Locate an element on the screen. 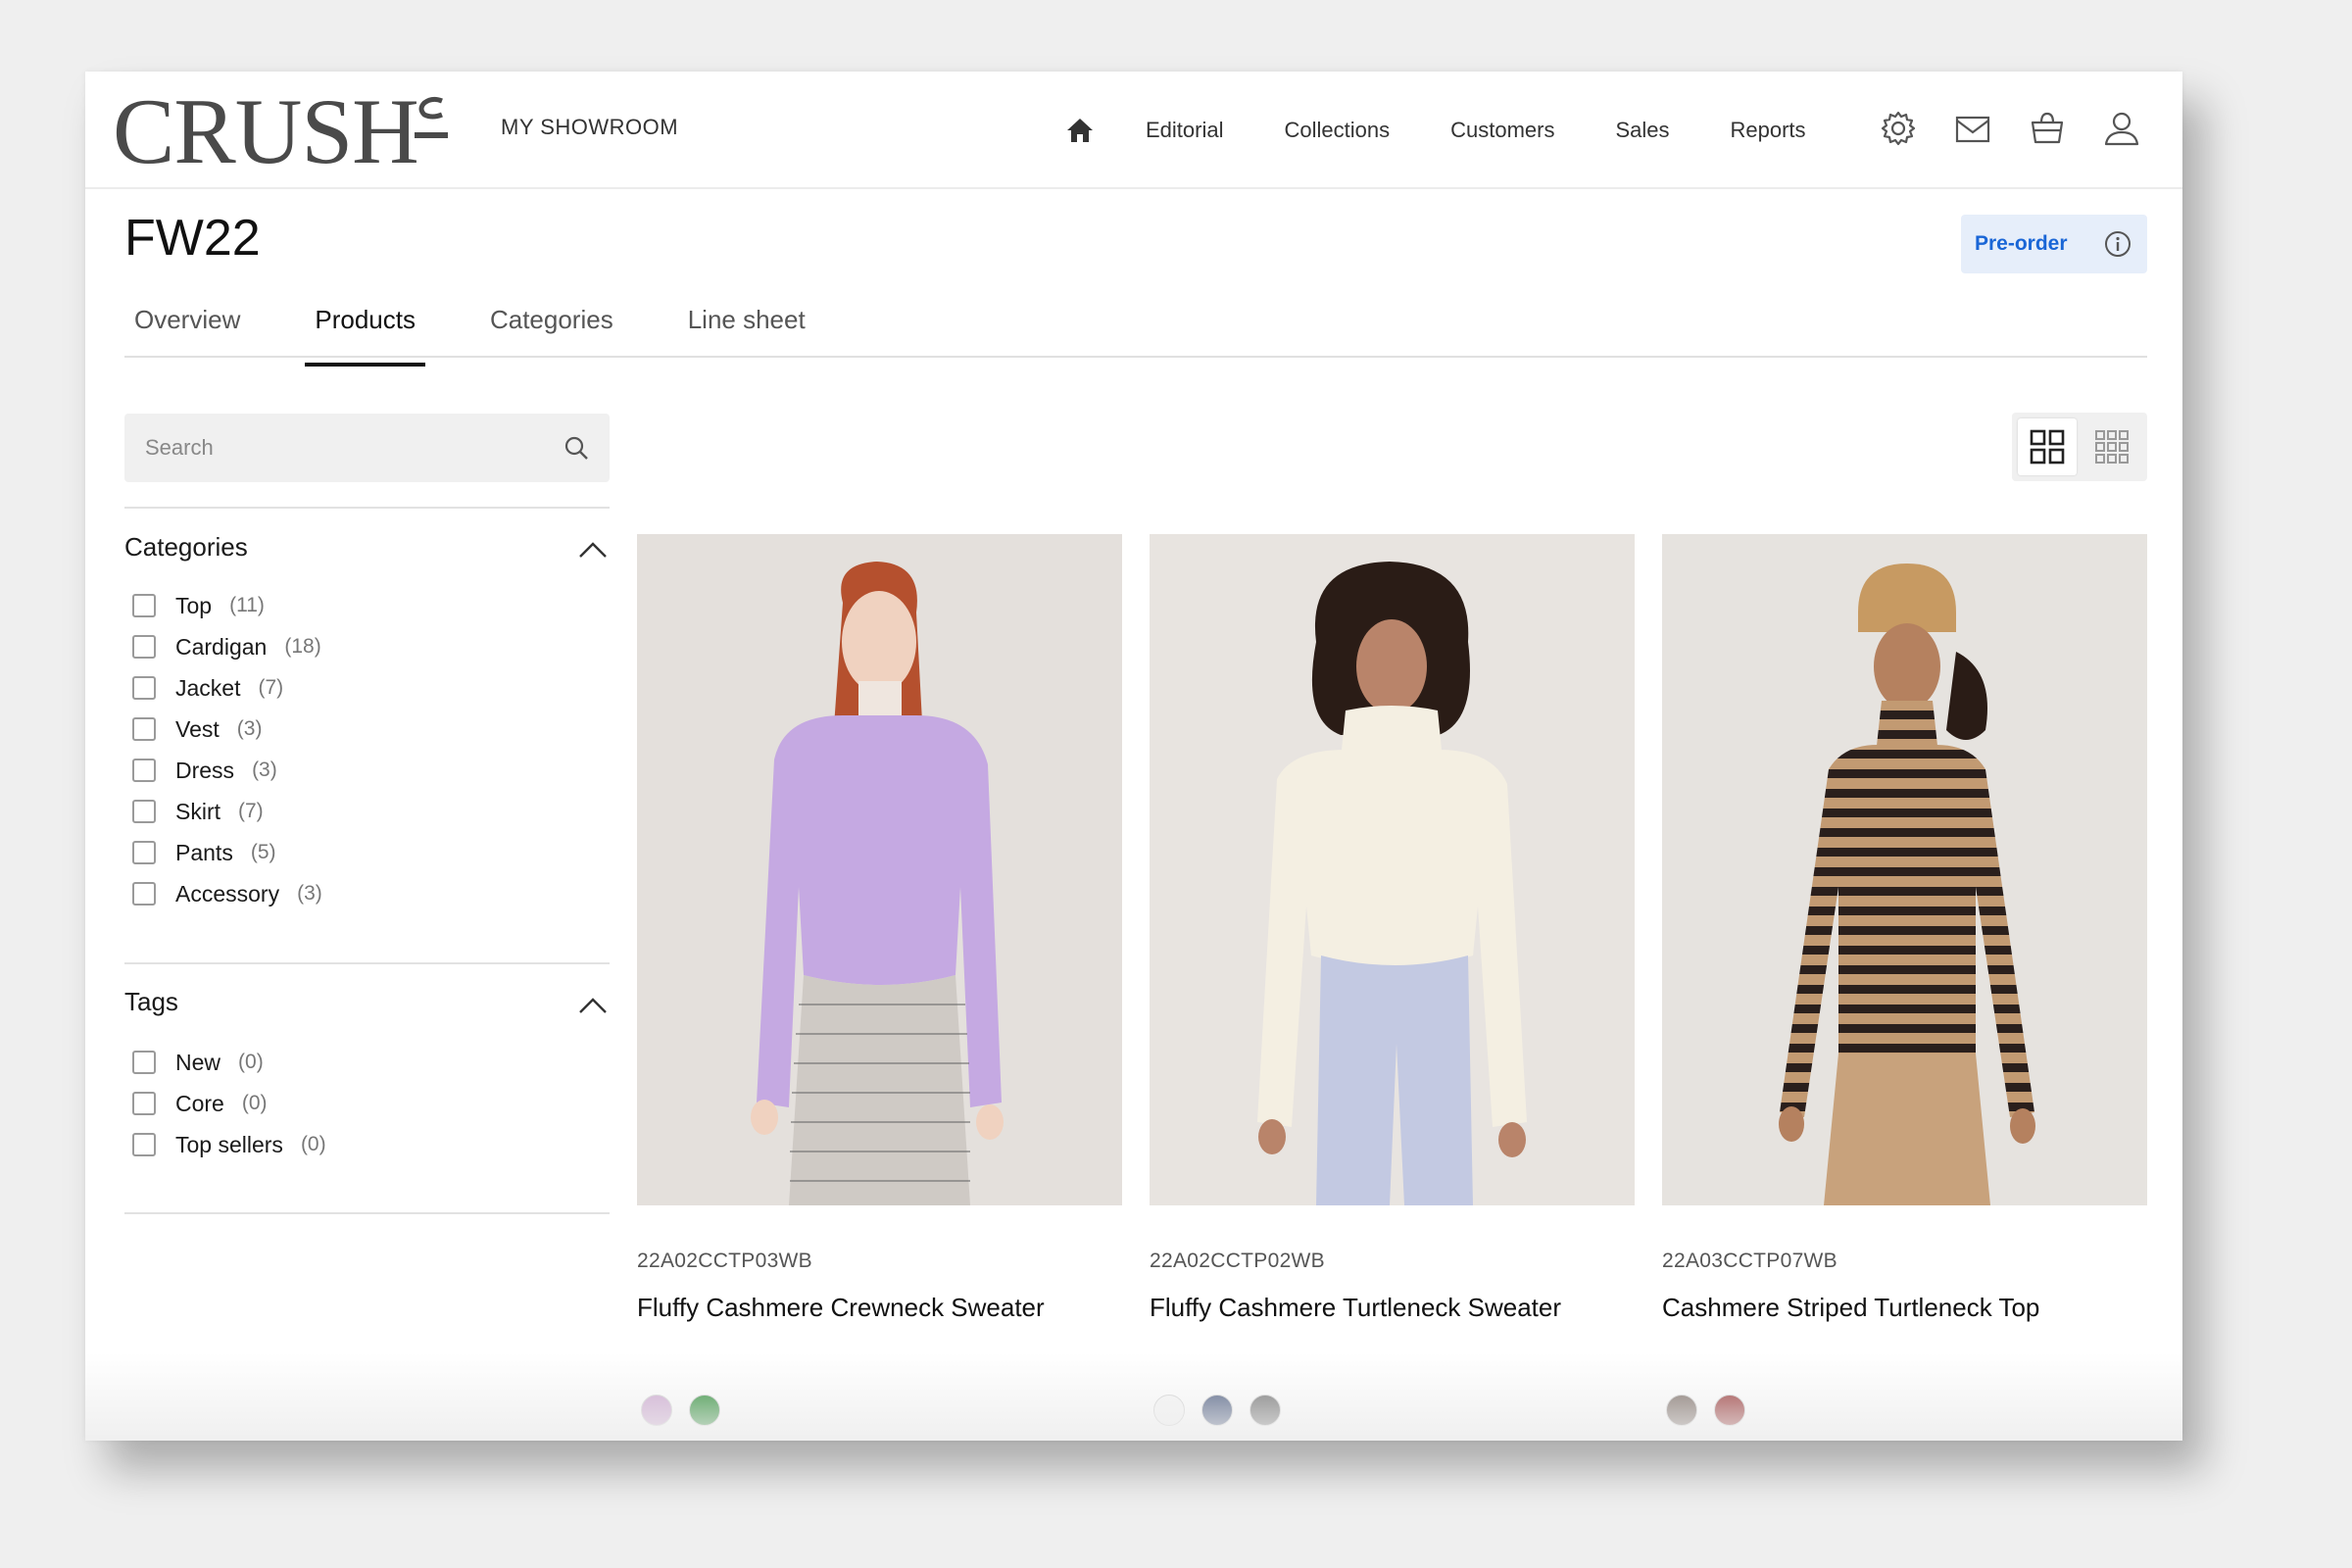 The image size is (2352, 1568). category-filter-accessory: Accessory (3) is located at coordinates (227, 893).